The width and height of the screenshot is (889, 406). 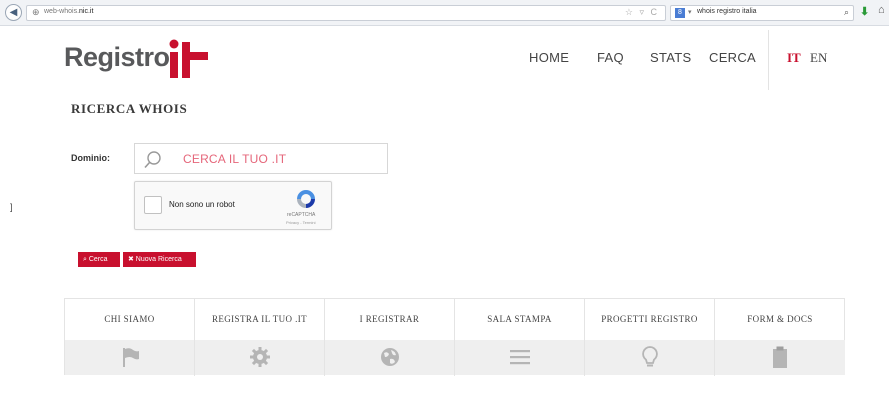 What do you see at coordinates (117, 57) in the screenshot?
I see `logo-text: Registro` at bounding box center [117, 57].